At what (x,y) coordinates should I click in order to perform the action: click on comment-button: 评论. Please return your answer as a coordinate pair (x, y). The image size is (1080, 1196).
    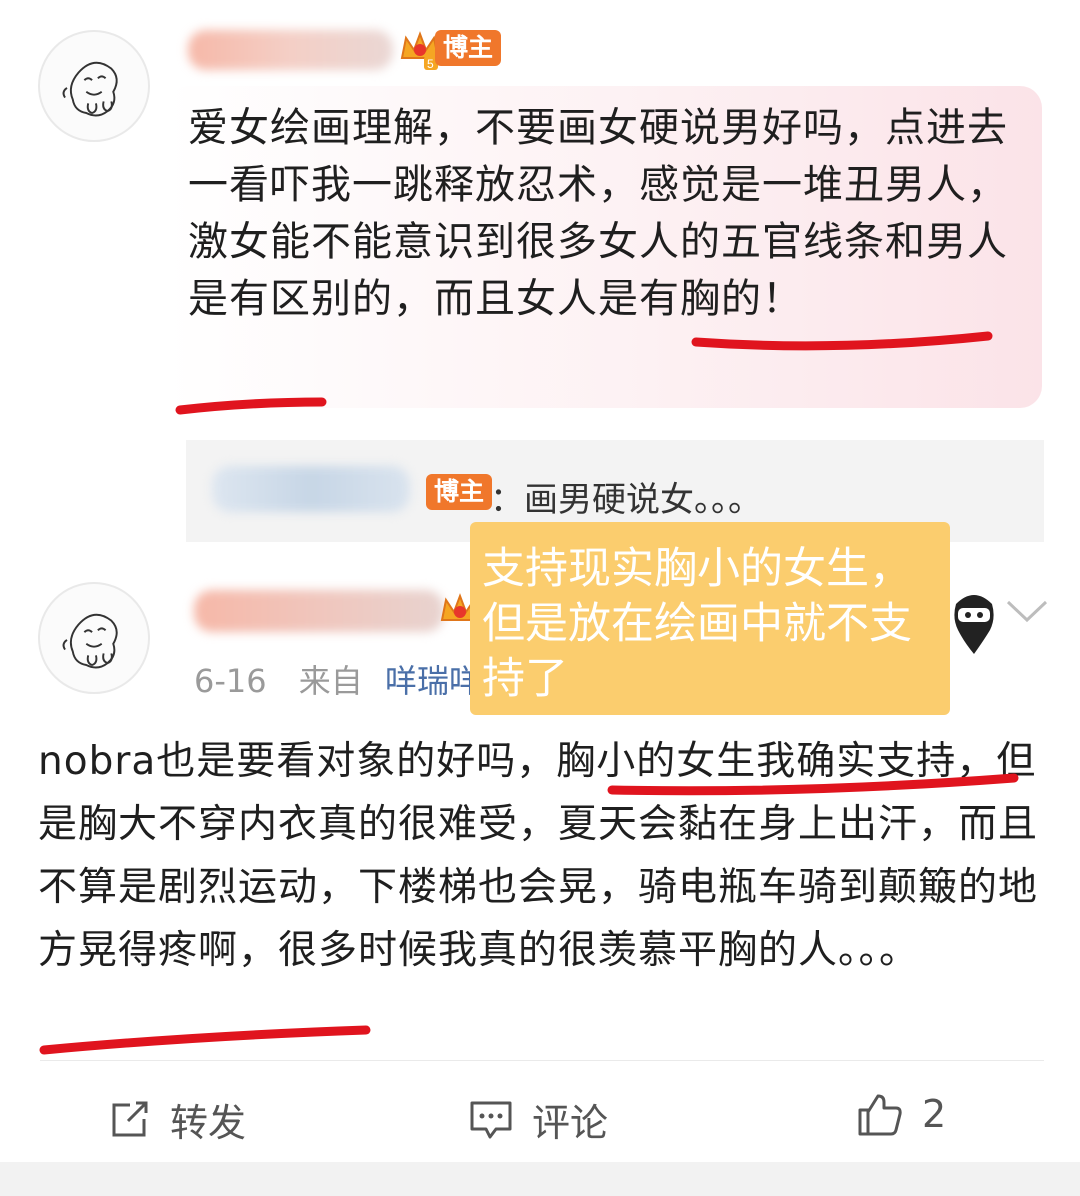
    Looking at the image, I should click on (538, 1119).